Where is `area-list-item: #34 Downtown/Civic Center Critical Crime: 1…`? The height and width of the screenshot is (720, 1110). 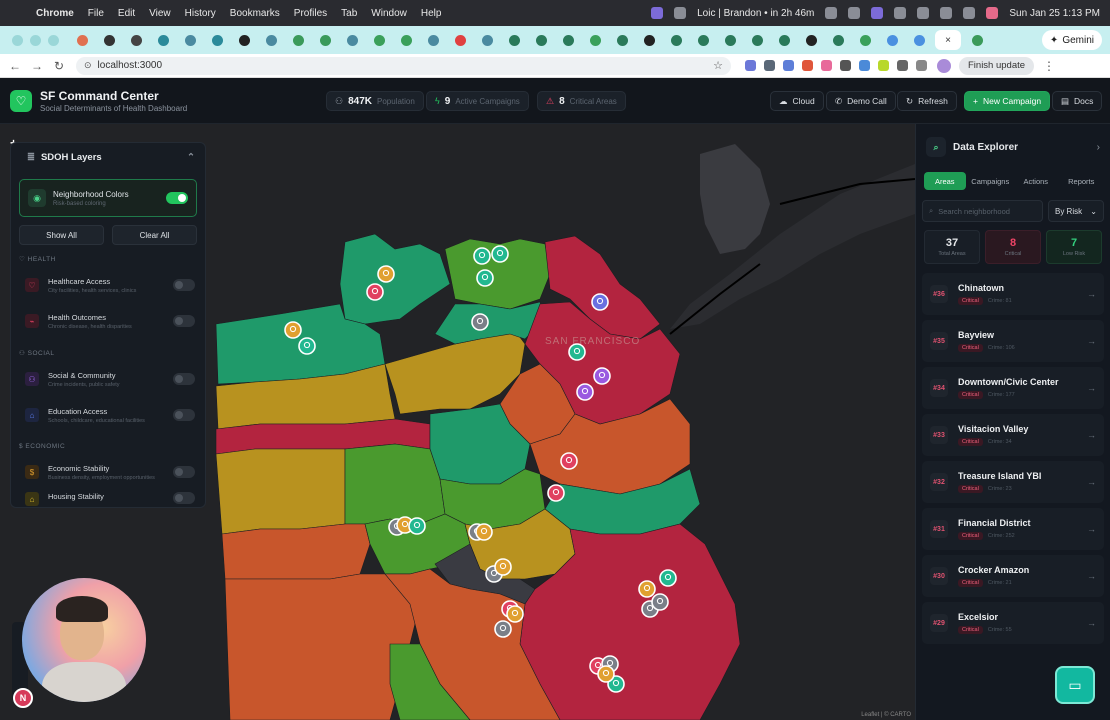
area-list-item: #34 Downtown/Civic Center Critical Crime: 1… is located at coordinates (1013, 388).